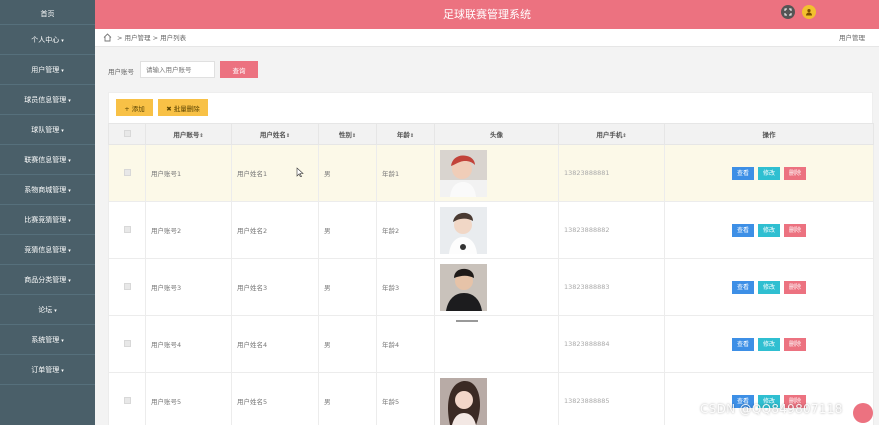 The height and width of the screenshot is (425, 879). What do you see at coordinates (275, 230) in the screenshot?
I see `cell-name: 用户姓名2` at bounding box center [275, 230].